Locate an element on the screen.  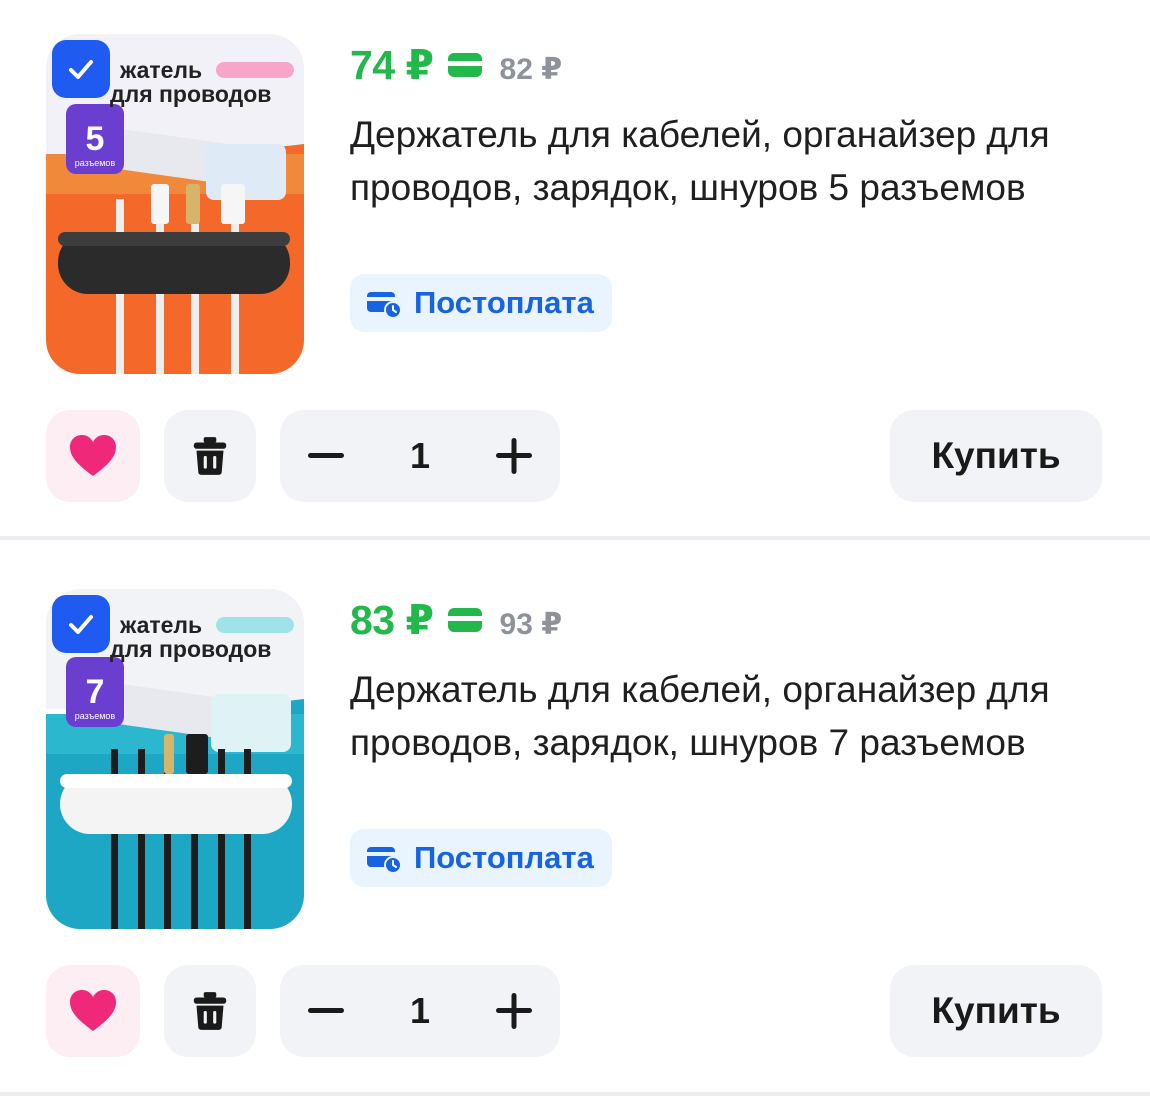
current-price: 83 ₽ is located at coordinates (392, 620).